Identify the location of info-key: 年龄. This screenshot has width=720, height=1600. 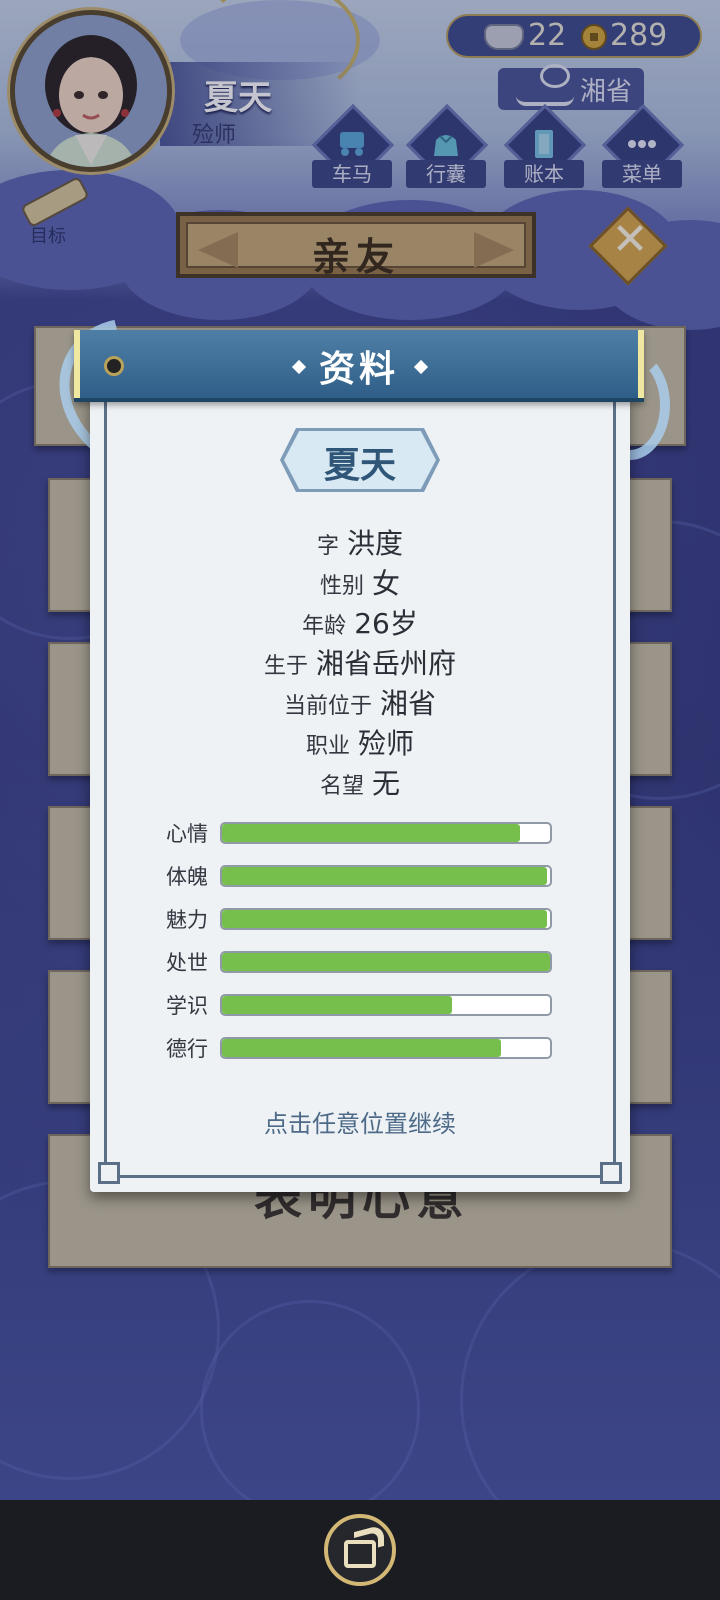
(324, 626).